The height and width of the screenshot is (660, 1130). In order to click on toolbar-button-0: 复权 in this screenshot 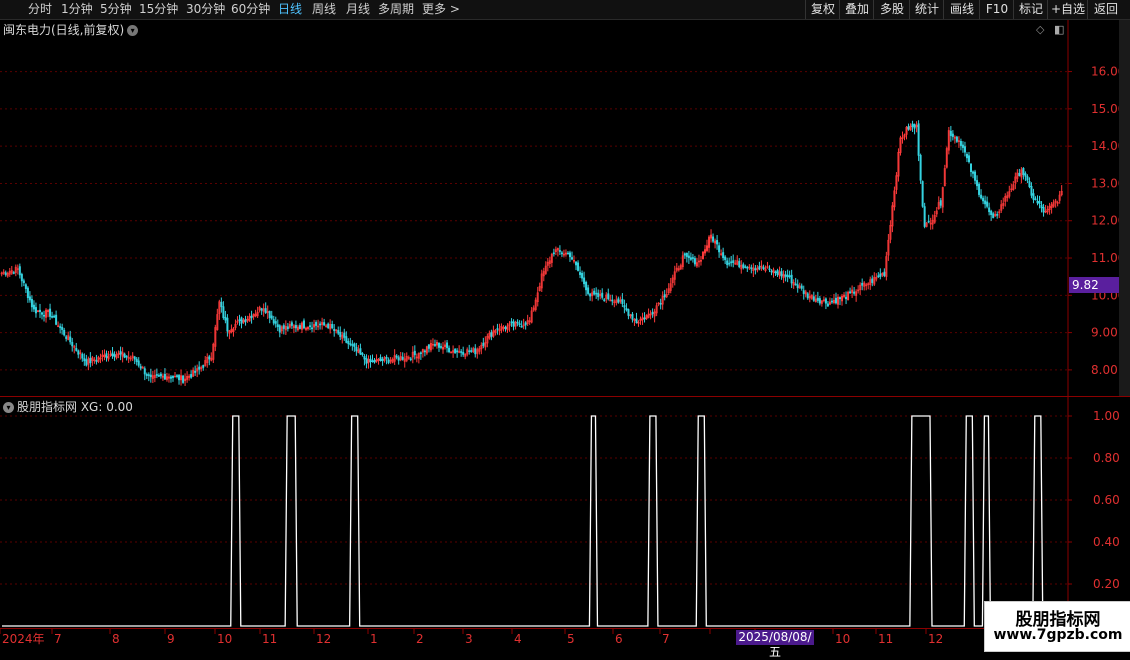, I will do `click(822, 9)`.